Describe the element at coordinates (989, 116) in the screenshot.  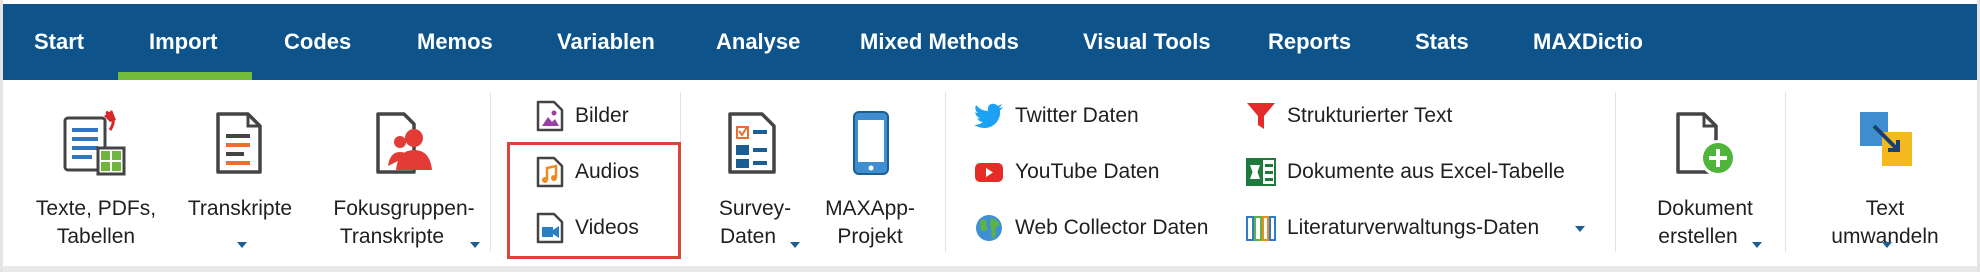
I see `twitter-bird-icon` at that location.